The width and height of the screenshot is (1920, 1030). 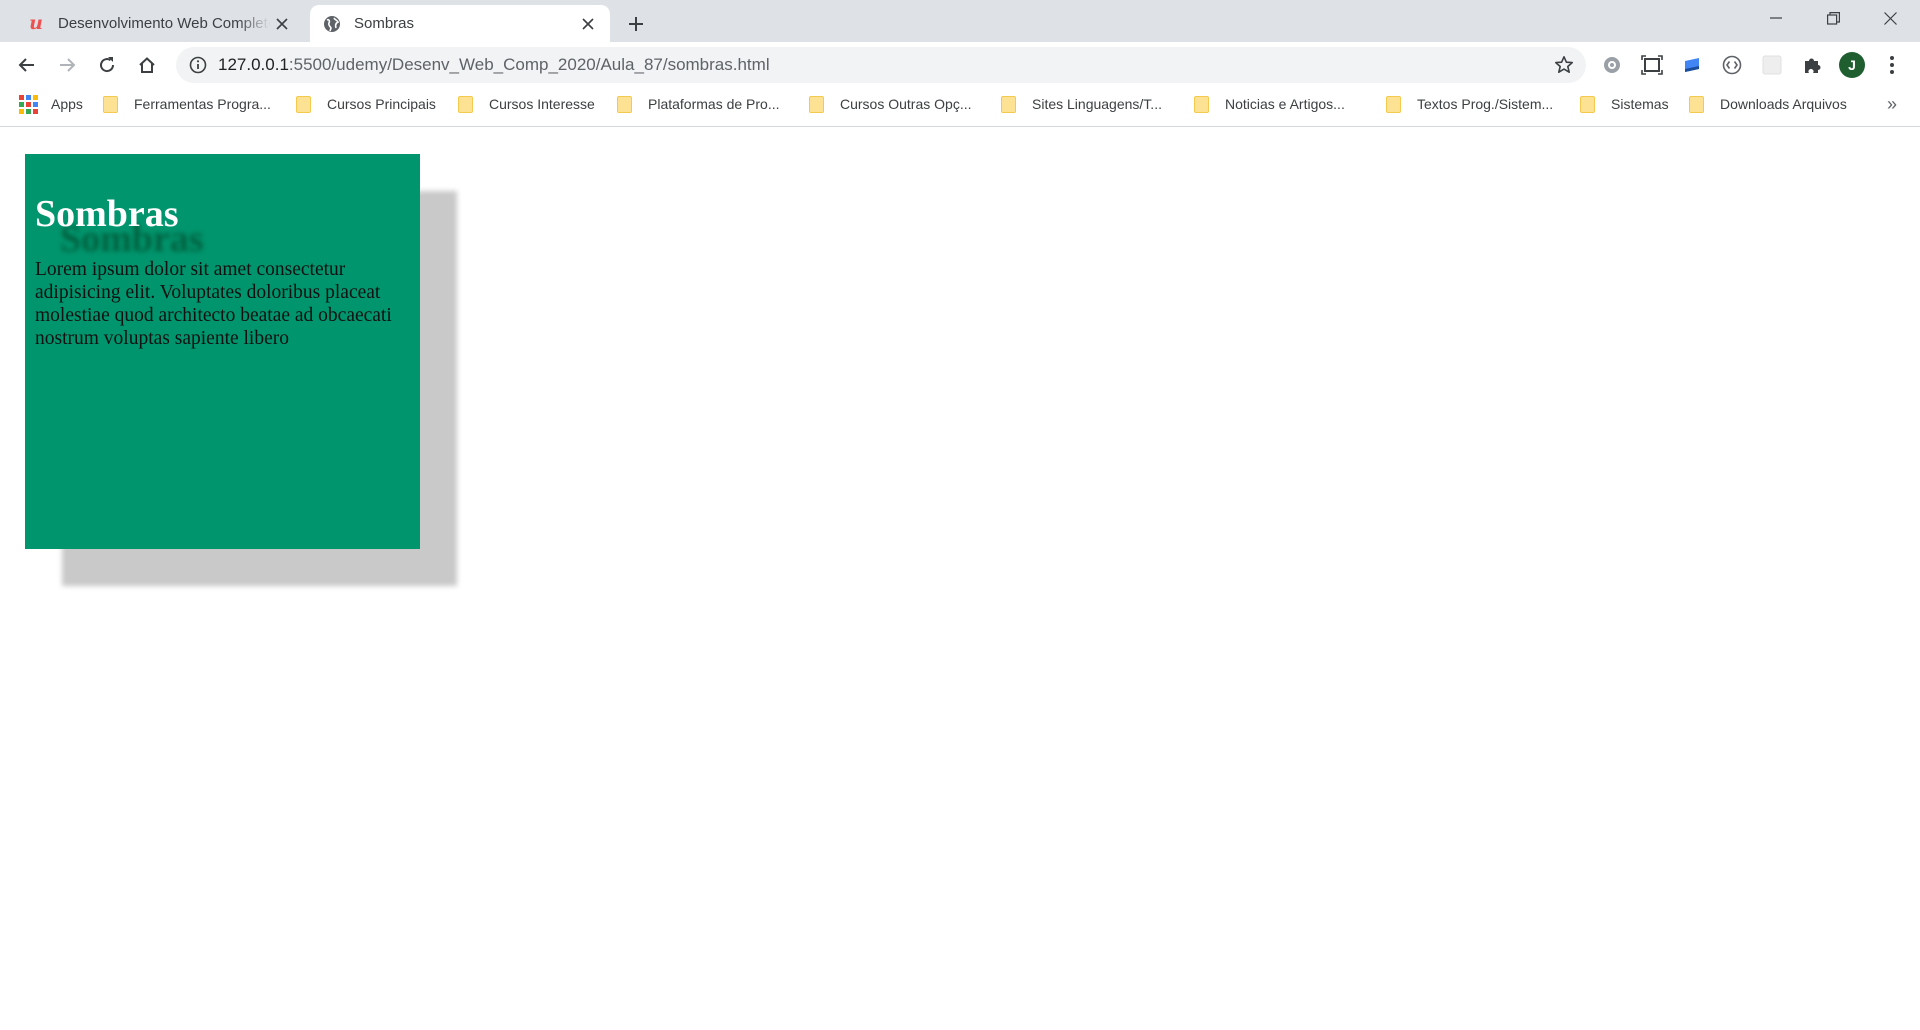 I want to click on forward-arrow-icon, so click(x=68, y=65).